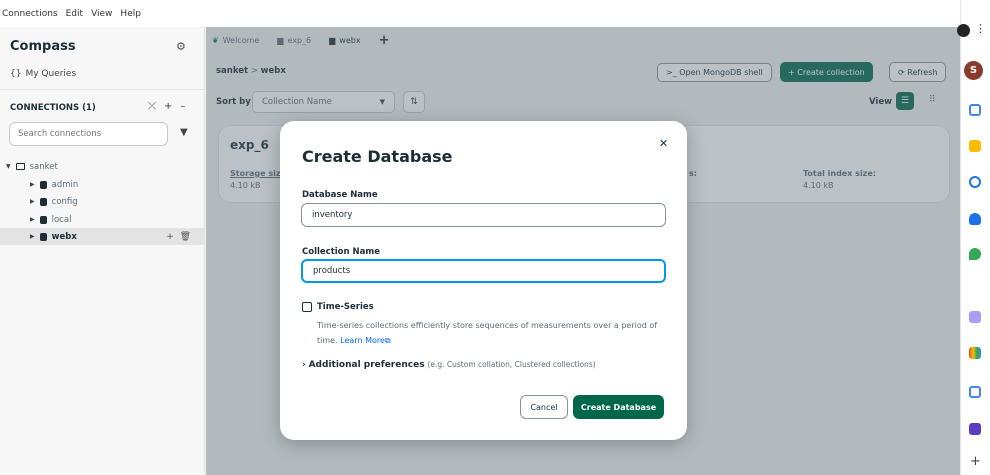  I want to click on search-connections-input, so click(88, 134).